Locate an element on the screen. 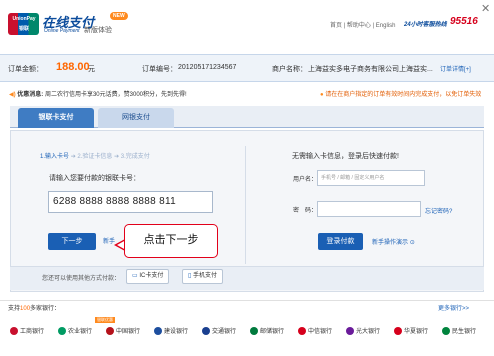 The width and height of the screenshot is (494, 356). login-pay-button: 登录付款 is located at coordinates (340, 241).